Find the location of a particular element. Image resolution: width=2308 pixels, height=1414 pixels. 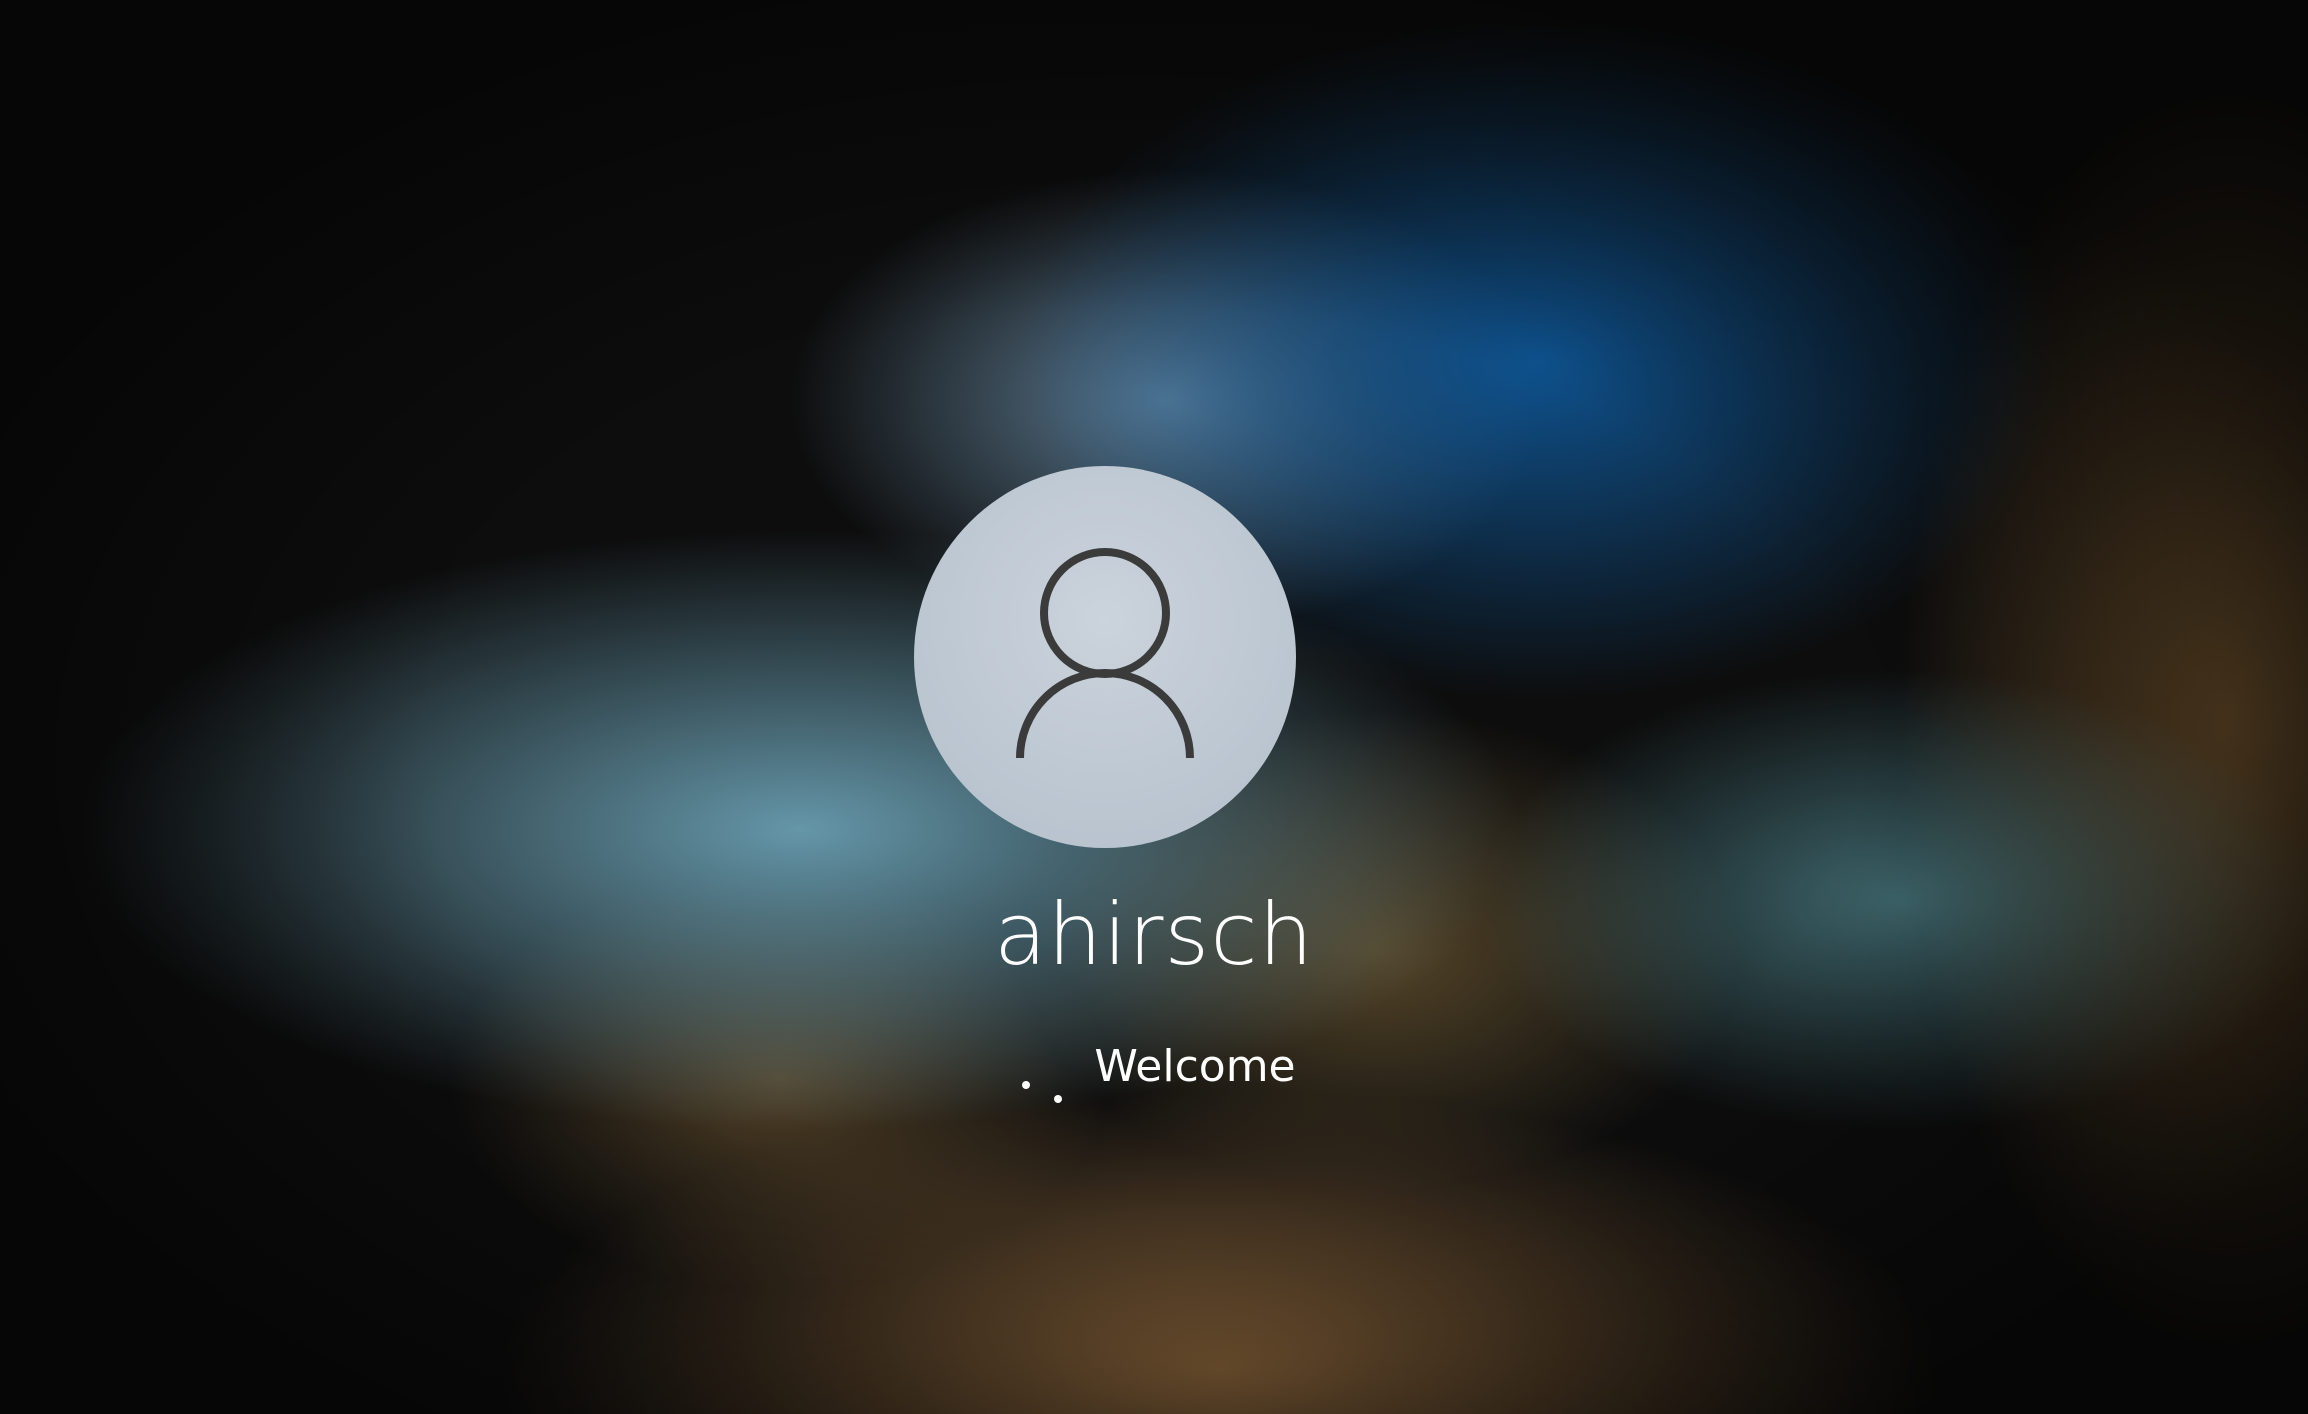

username-label: ahirsch is located at coordinates (1154, 935).